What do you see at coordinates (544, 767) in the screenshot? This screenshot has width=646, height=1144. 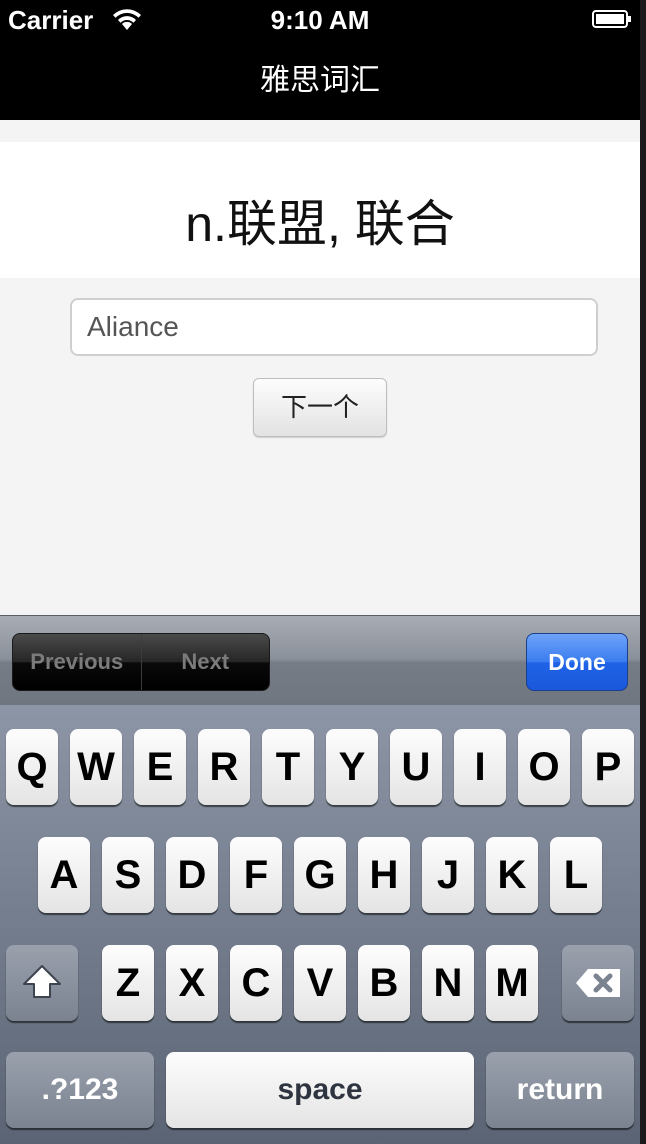 I see `key-o: O` at bounding box center [544, 767].